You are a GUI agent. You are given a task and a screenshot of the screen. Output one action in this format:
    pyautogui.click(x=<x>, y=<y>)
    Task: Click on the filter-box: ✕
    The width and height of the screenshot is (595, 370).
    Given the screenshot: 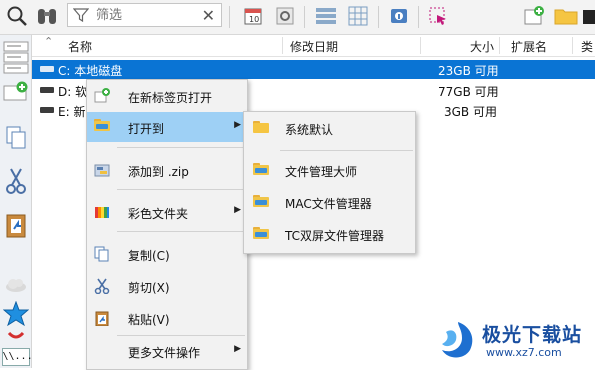 What is the action you would take?
    pyautogui.click(x=144, y=15)
    